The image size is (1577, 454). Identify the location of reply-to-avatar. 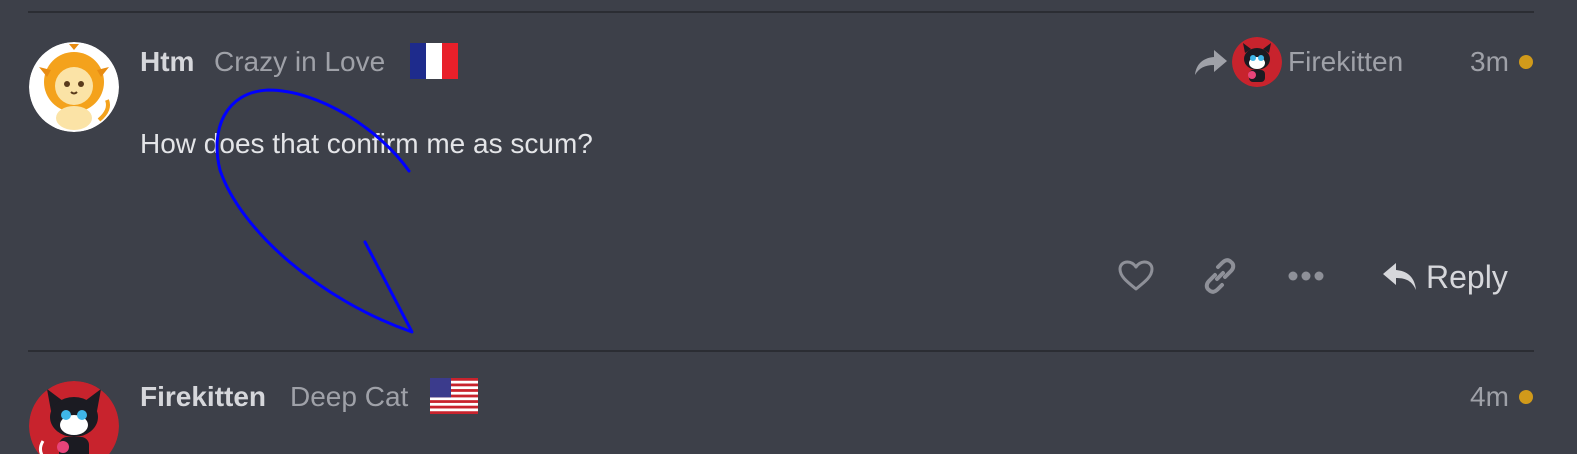
(1257, 62).